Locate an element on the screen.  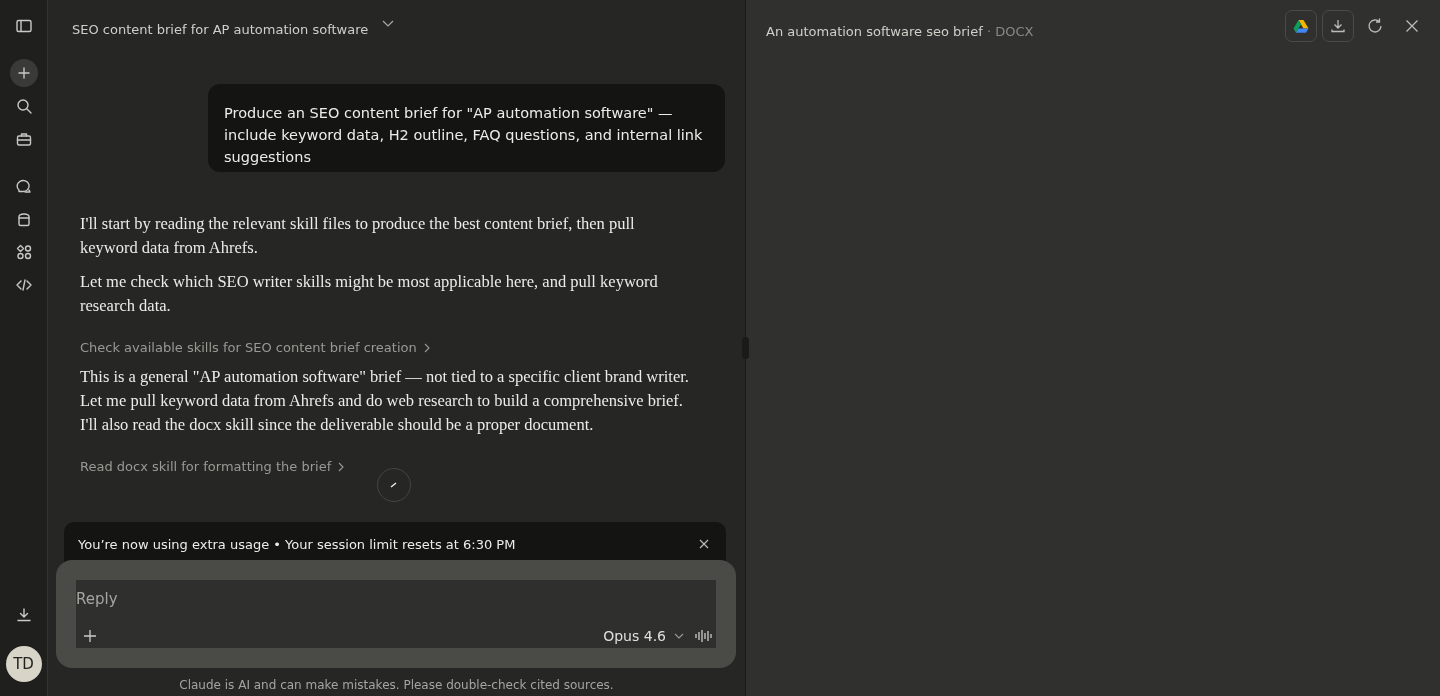
search-icon is located at coordinates (23, 106).